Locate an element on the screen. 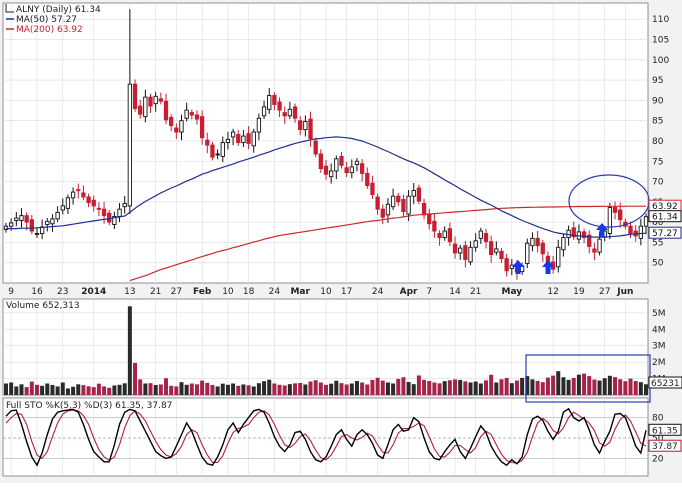 This screenshot has height=487, width=682. x-tick-label: 27 is located at coordinates (604, 292).